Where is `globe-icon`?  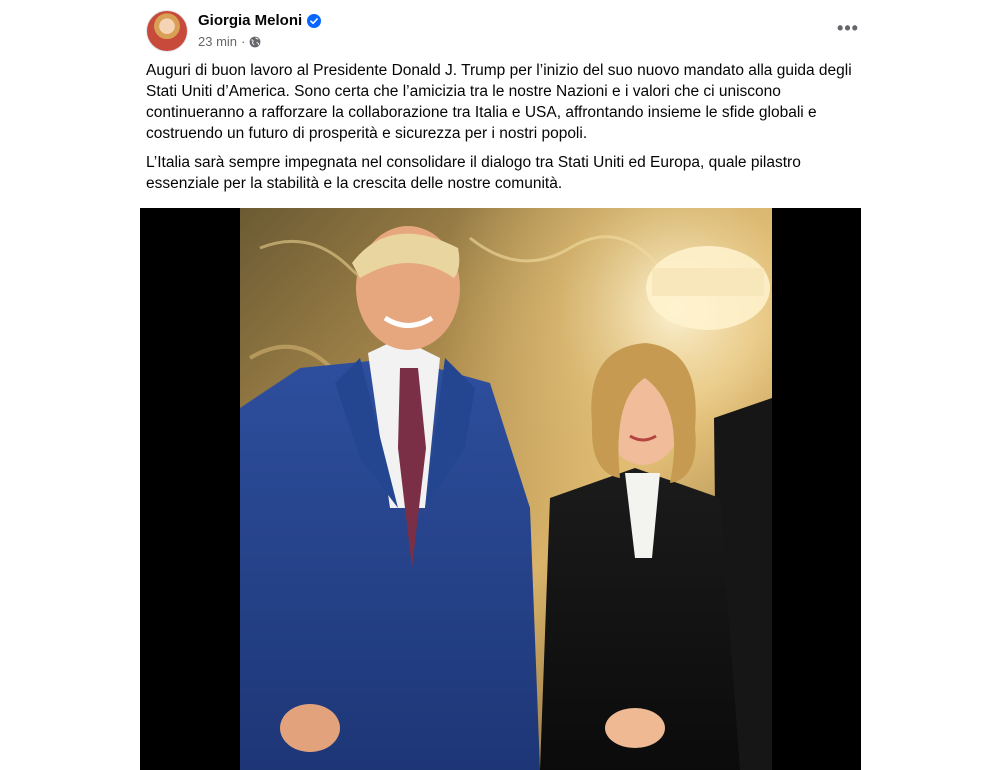
globe-icon is located at coordinates (255, 42).